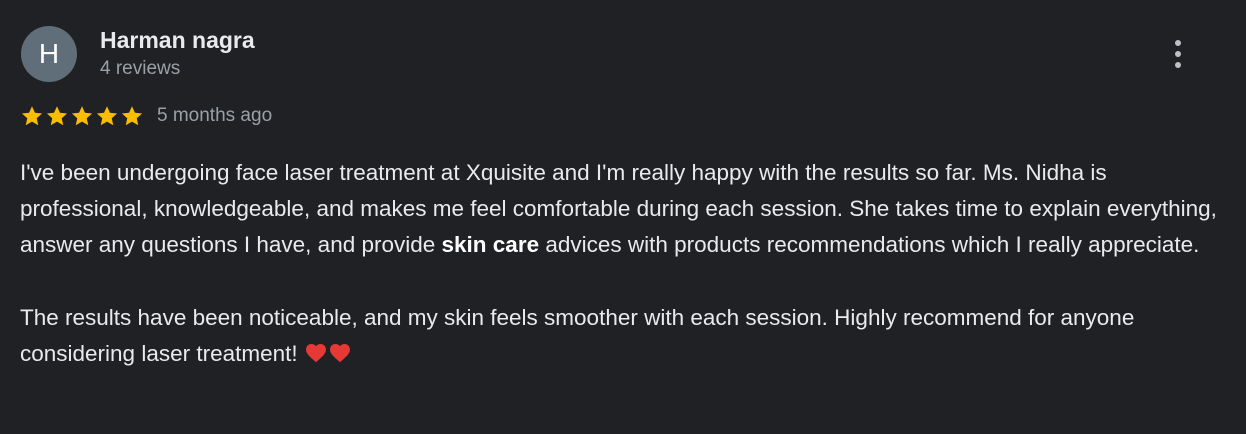 Image resolution: width=1246 pixels, height=434 pixels. Describe the element at coordinates (490, 245) in the screenshot. I see `review-highlight: skin care` at that location.